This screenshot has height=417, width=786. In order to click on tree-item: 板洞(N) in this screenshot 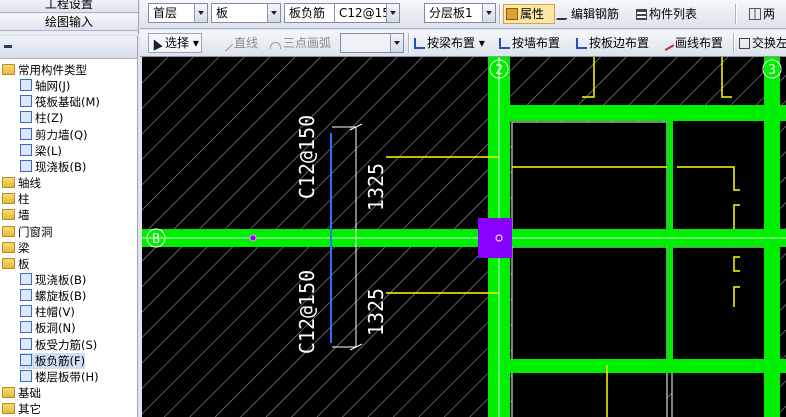, I will do `click(48, 328)`.